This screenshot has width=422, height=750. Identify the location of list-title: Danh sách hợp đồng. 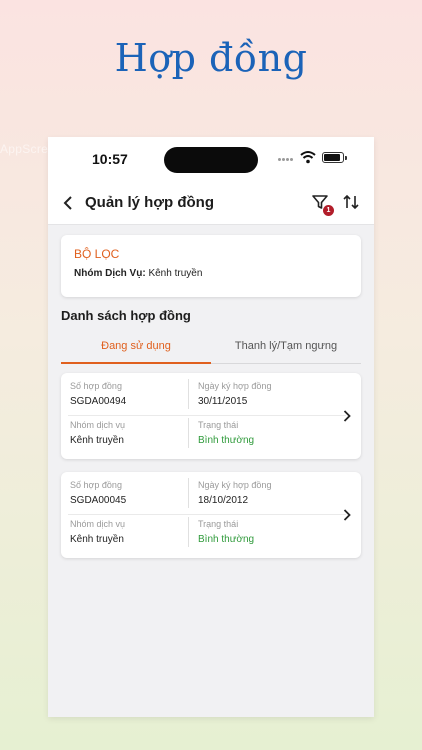
(126, 315).